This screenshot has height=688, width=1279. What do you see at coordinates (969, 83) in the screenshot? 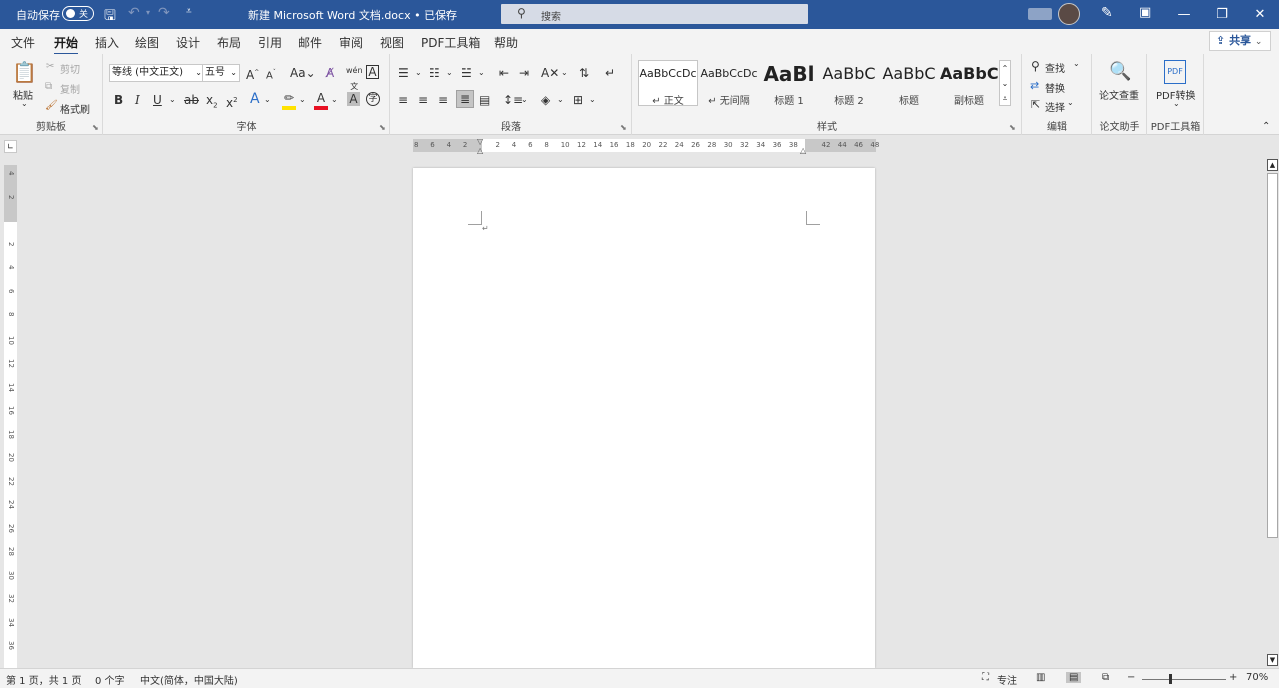
I see `style-subtitle: AaBbC 副标题` at bounding box center [969, 83].